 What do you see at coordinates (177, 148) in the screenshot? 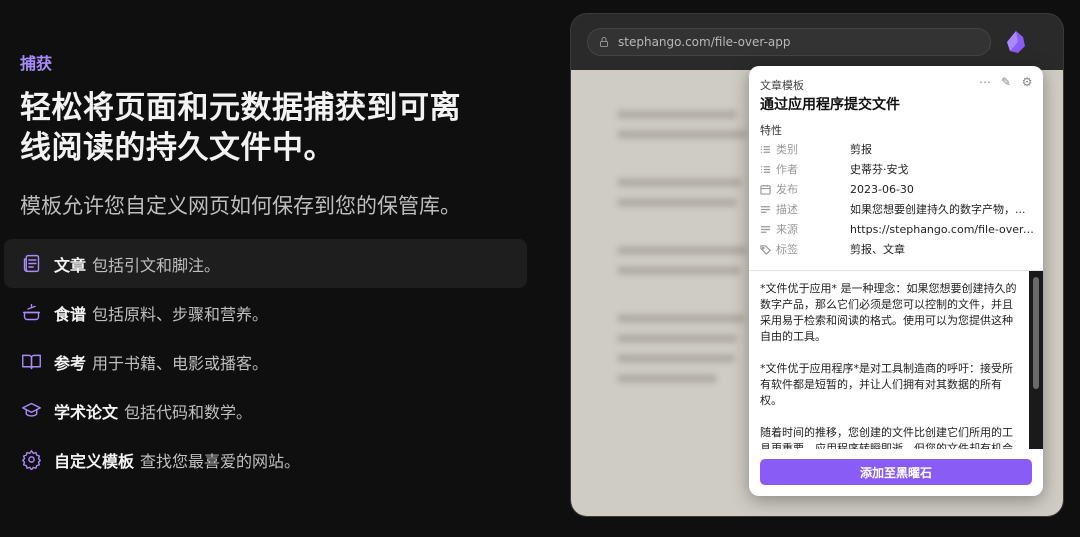
I see `headline-line-2: 线阅读的持久文件中。` at bounding box center [177, 148].